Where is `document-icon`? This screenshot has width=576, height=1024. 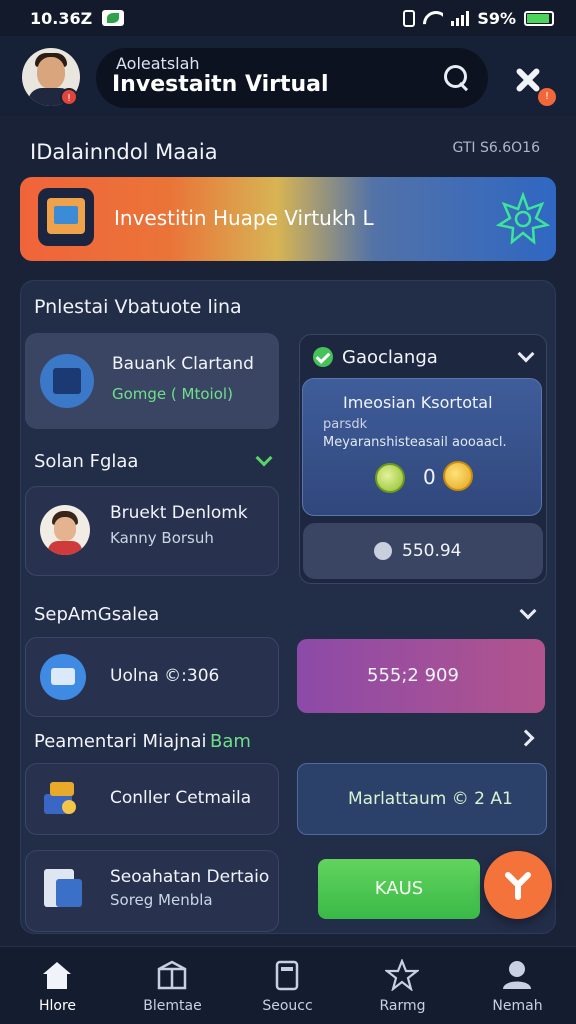
document-icon is located at coordinates (64, 889).